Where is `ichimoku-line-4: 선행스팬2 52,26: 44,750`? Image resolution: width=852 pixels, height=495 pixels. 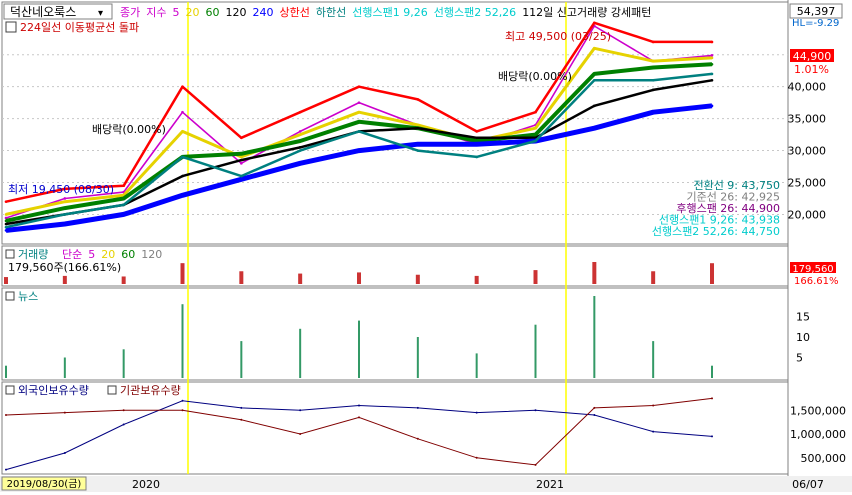 ichimoku-line-4: 선행스팬2 52,26: 44,750 is located at coordinates (716, 231).